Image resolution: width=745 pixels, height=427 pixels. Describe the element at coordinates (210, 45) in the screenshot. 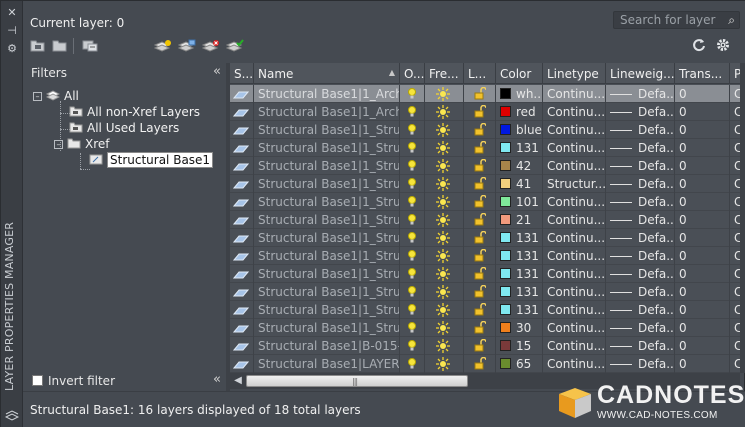

I see `delete-layer-icon` at that location.